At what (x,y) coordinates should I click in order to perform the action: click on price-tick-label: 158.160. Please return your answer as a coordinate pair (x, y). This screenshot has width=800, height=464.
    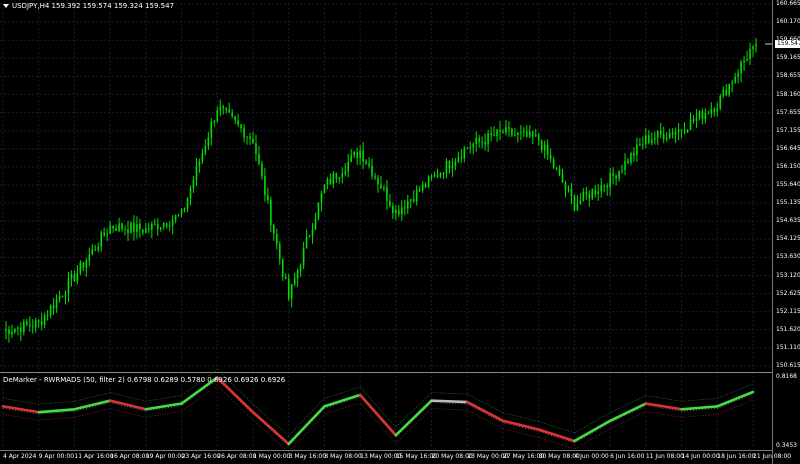
    Looking at the image, I should click on (788, 94).